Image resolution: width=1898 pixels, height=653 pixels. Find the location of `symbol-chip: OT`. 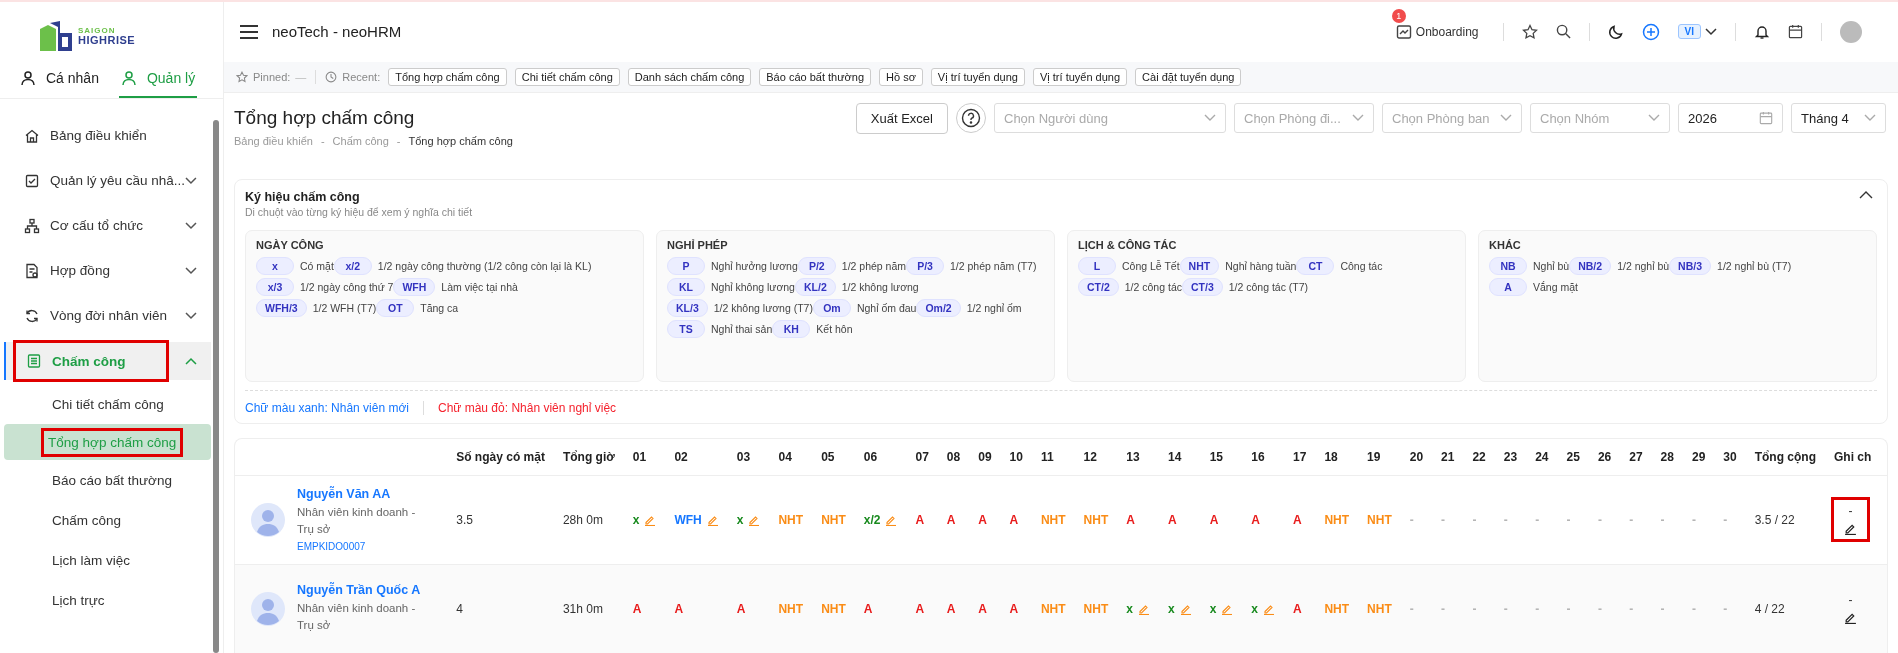

symbol-chip: OT is located at coordinates (395, 307).